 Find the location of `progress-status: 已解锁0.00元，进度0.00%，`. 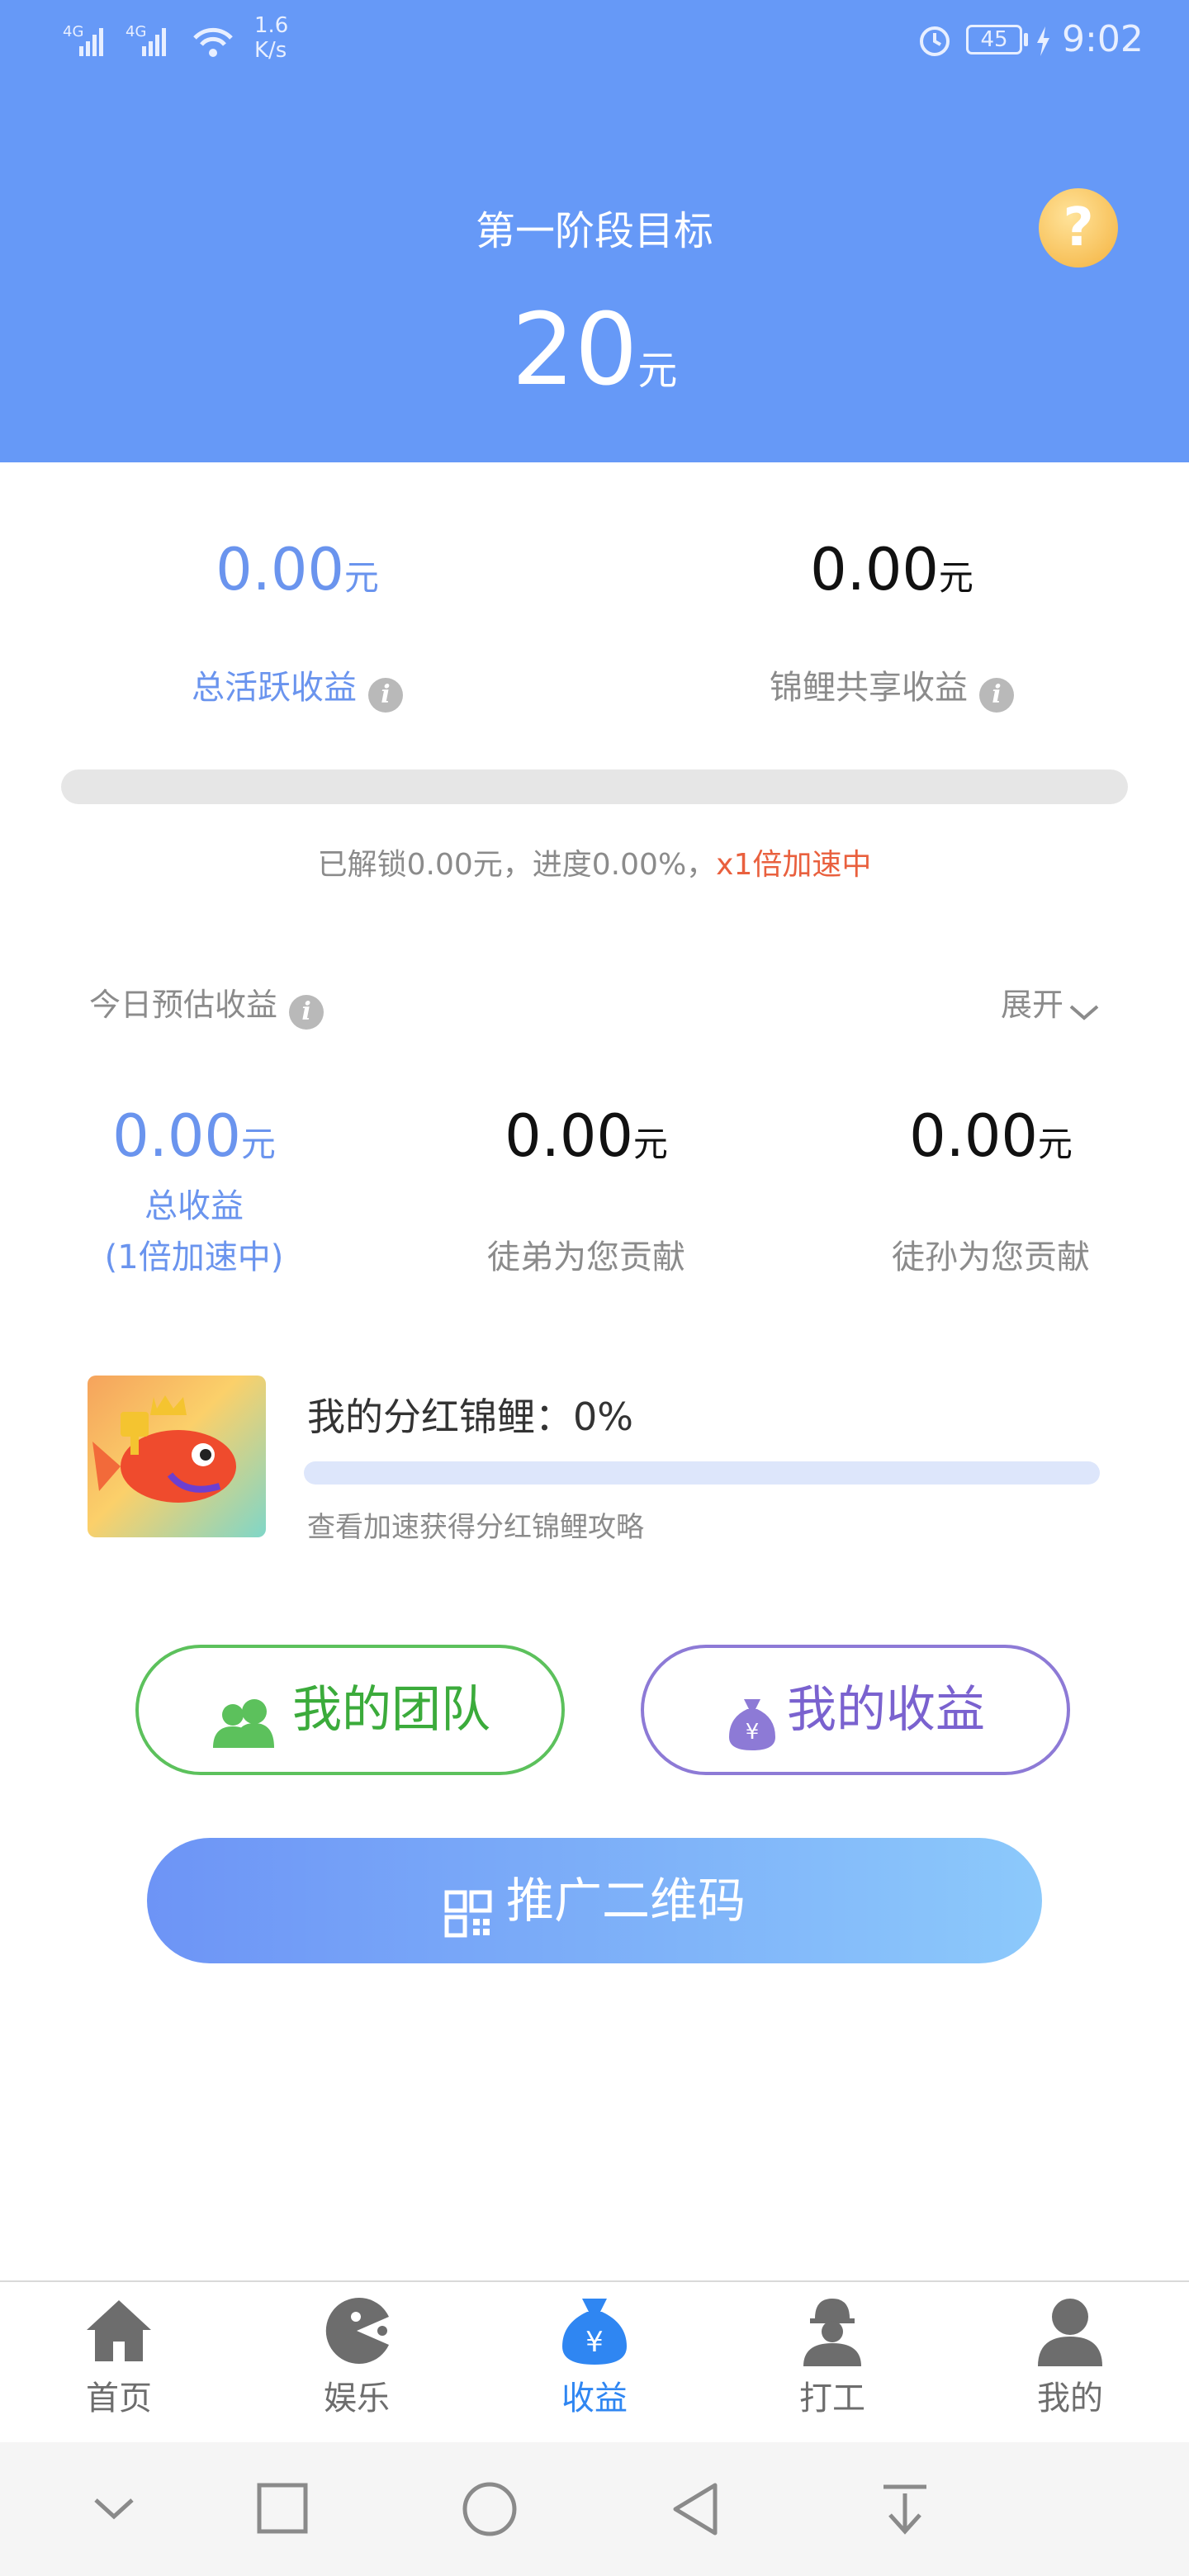

progress-status: 已解锁0.00元，进度0.00%， is located at coordinates (517, 865).